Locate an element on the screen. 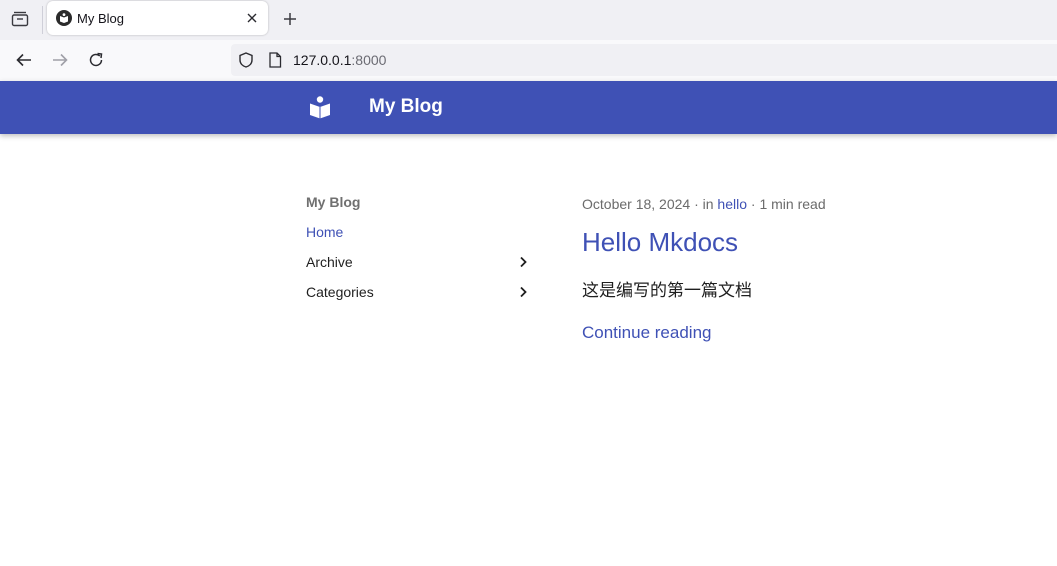 The width and height of the screenshot is (1057, 566). arrow-right-icon is located at coordinates (60, 60).